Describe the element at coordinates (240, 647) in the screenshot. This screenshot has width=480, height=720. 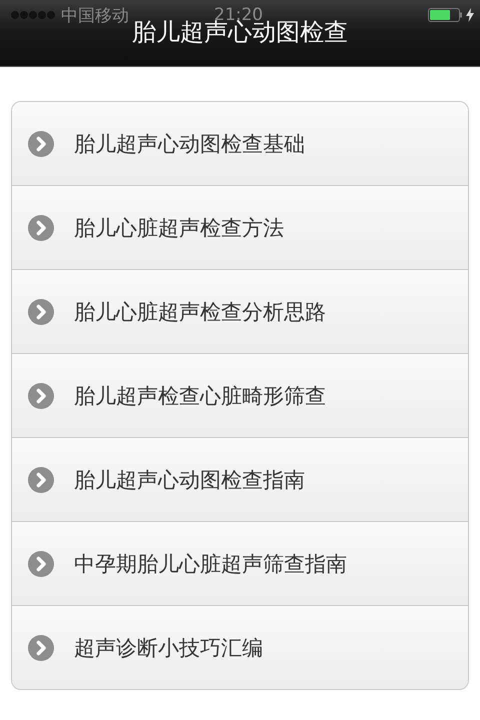
I see `menu-item: 超声诊断小技巧汇编` at that location.